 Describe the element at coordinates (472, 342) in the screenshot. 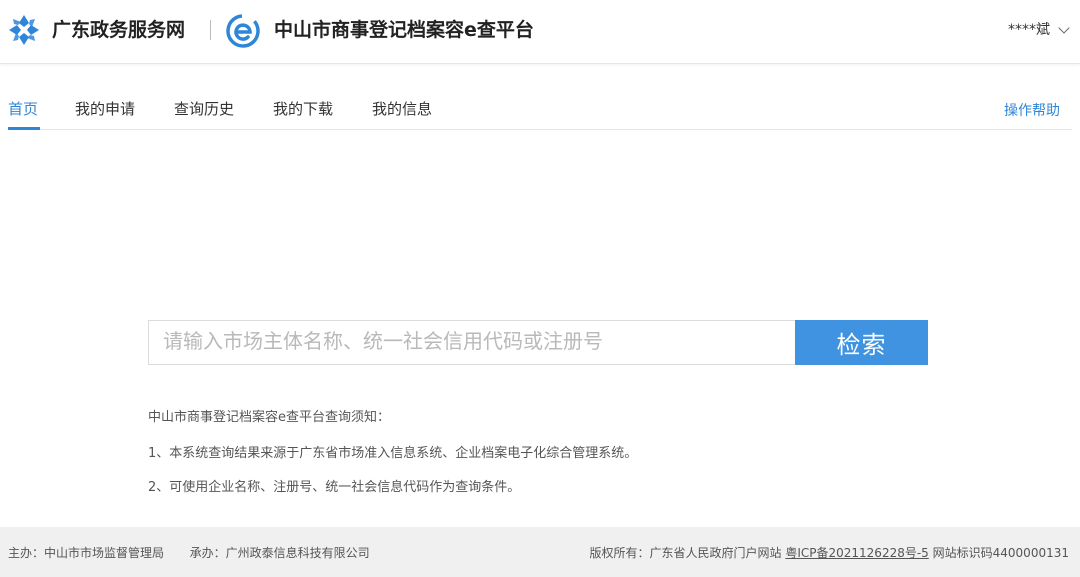

I see `search-input` at that location.